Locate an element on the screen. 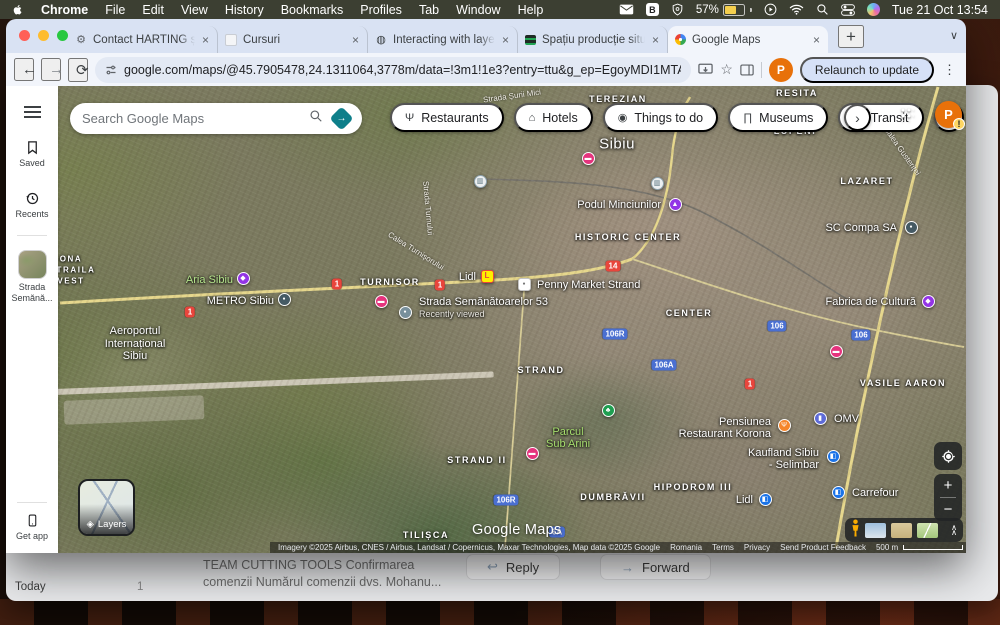 This screenshot has width=1000, height=625. menu-item-edit: Edit is located at coordinates (153, 10).